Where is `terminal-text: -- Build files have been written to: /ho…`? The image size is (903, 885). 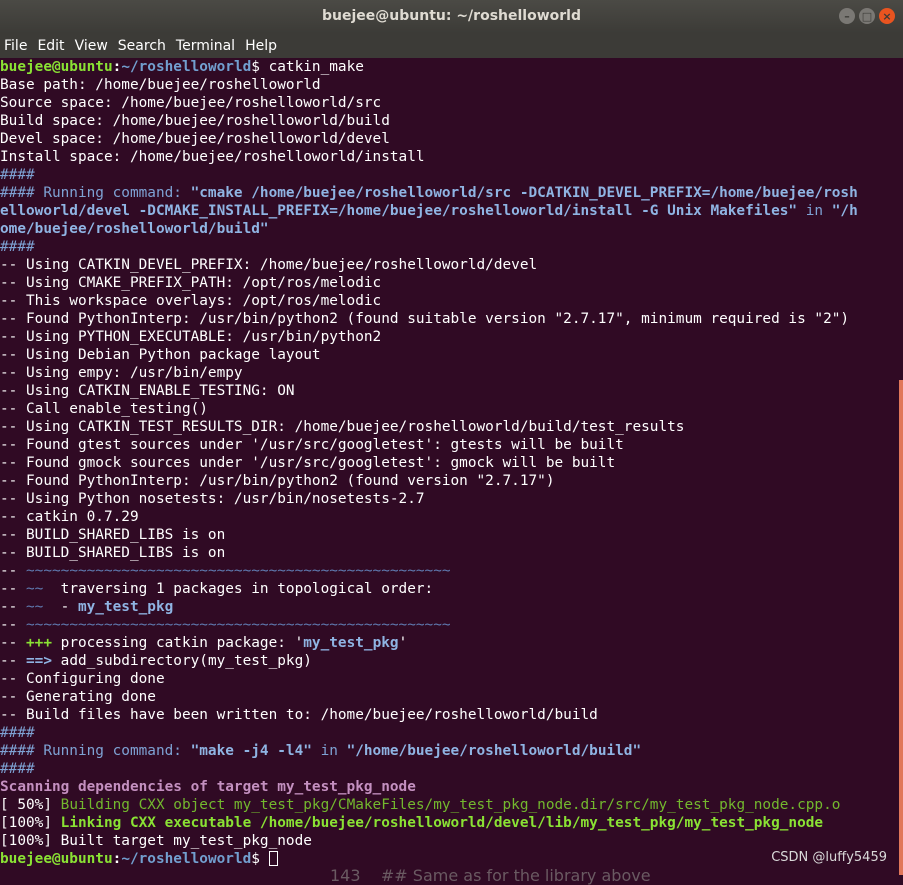
terminal-text: -- Build files have been written to: /ho… is located at coordinates (299, 715).